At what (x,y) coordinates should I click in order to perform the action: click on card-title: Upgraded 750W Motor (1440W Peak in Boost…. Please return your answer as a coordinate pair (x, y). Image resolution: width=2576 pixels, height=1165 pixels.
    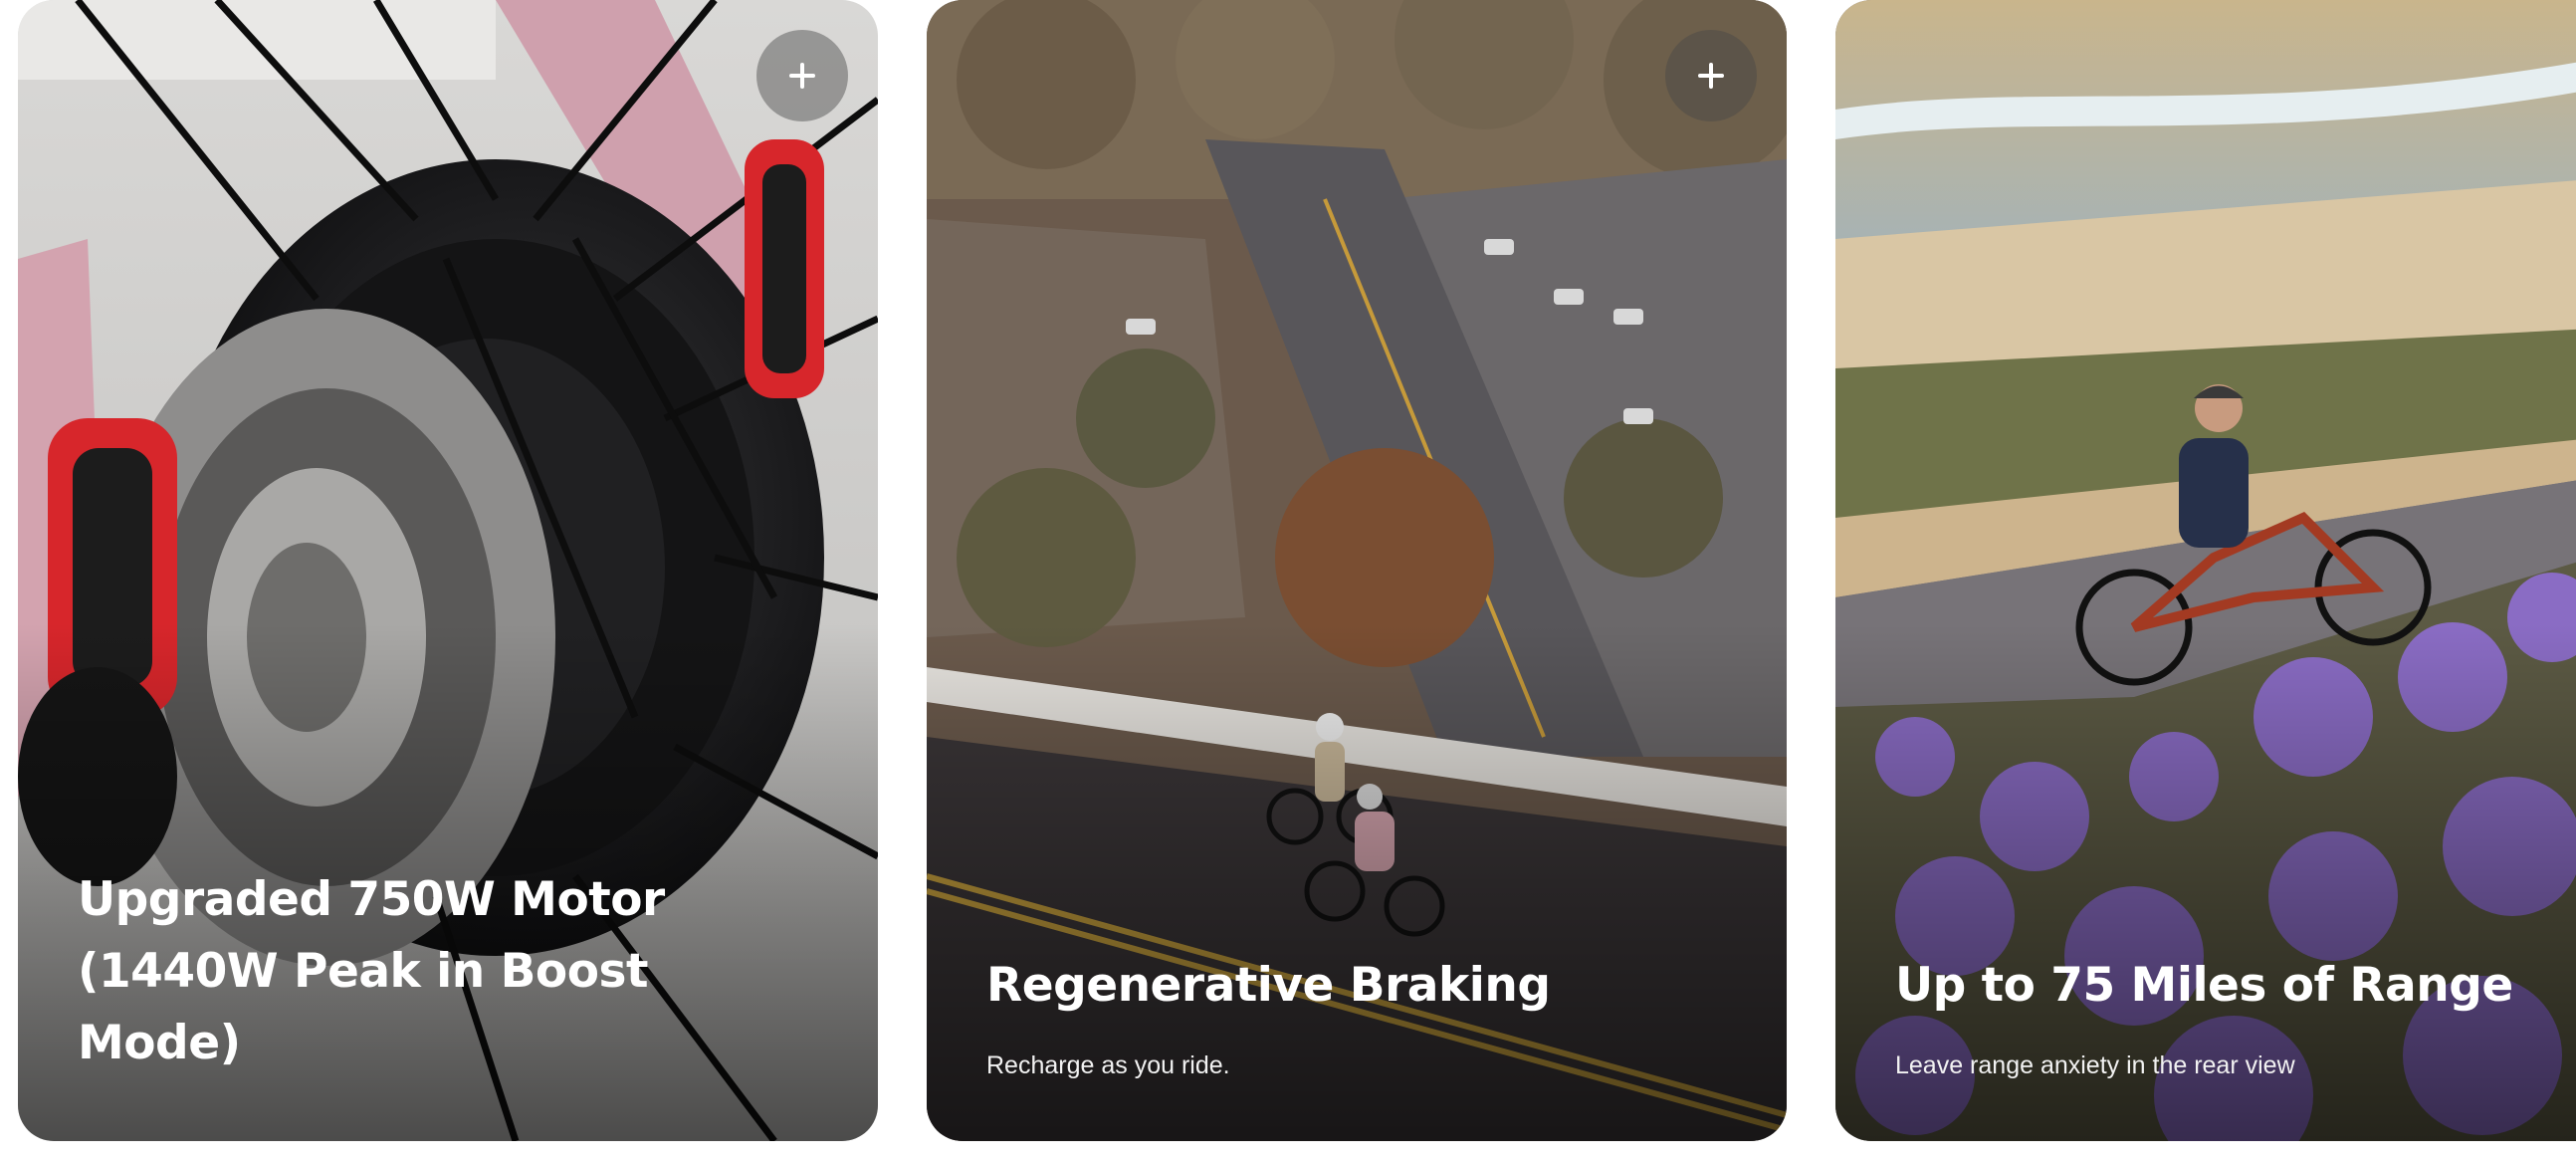
    Looking at the image, I should click on (371, 971).